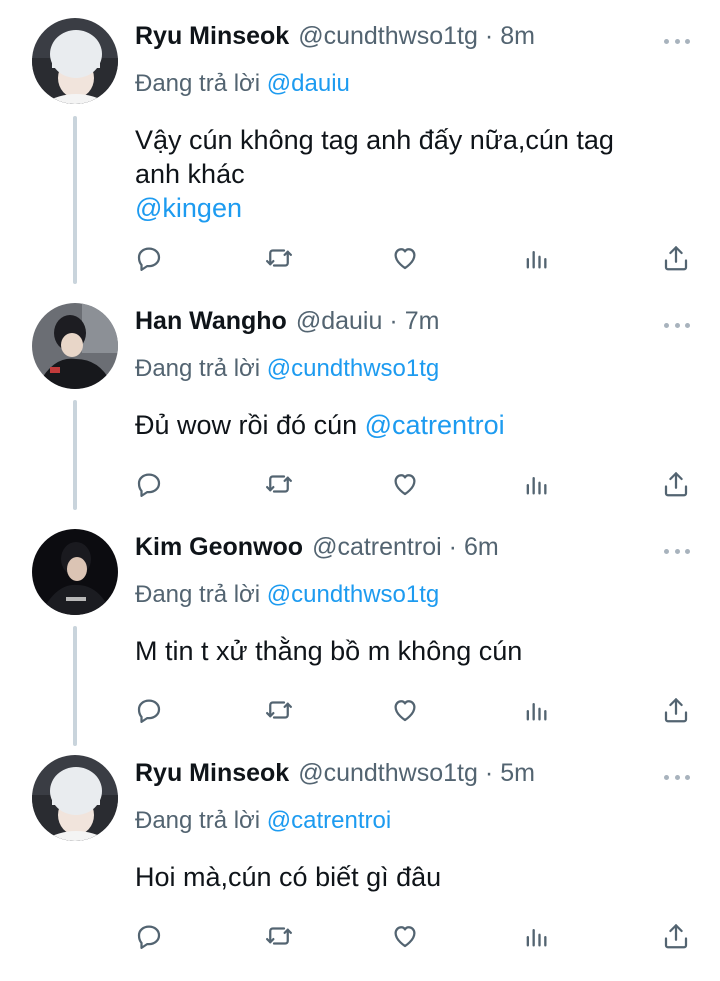 Image resolution: width=720 pixels, height=981 pixels. Describe the element at coordinates (246, 425) in the screenshot. I see `tweet-text-content: Đủ wow rồi đó cún` at that location.